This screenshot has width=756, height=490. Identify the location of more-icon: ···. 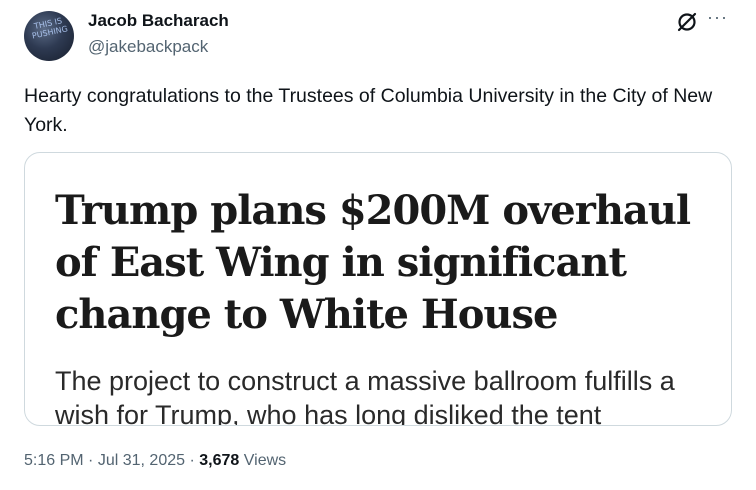
(720, 19).